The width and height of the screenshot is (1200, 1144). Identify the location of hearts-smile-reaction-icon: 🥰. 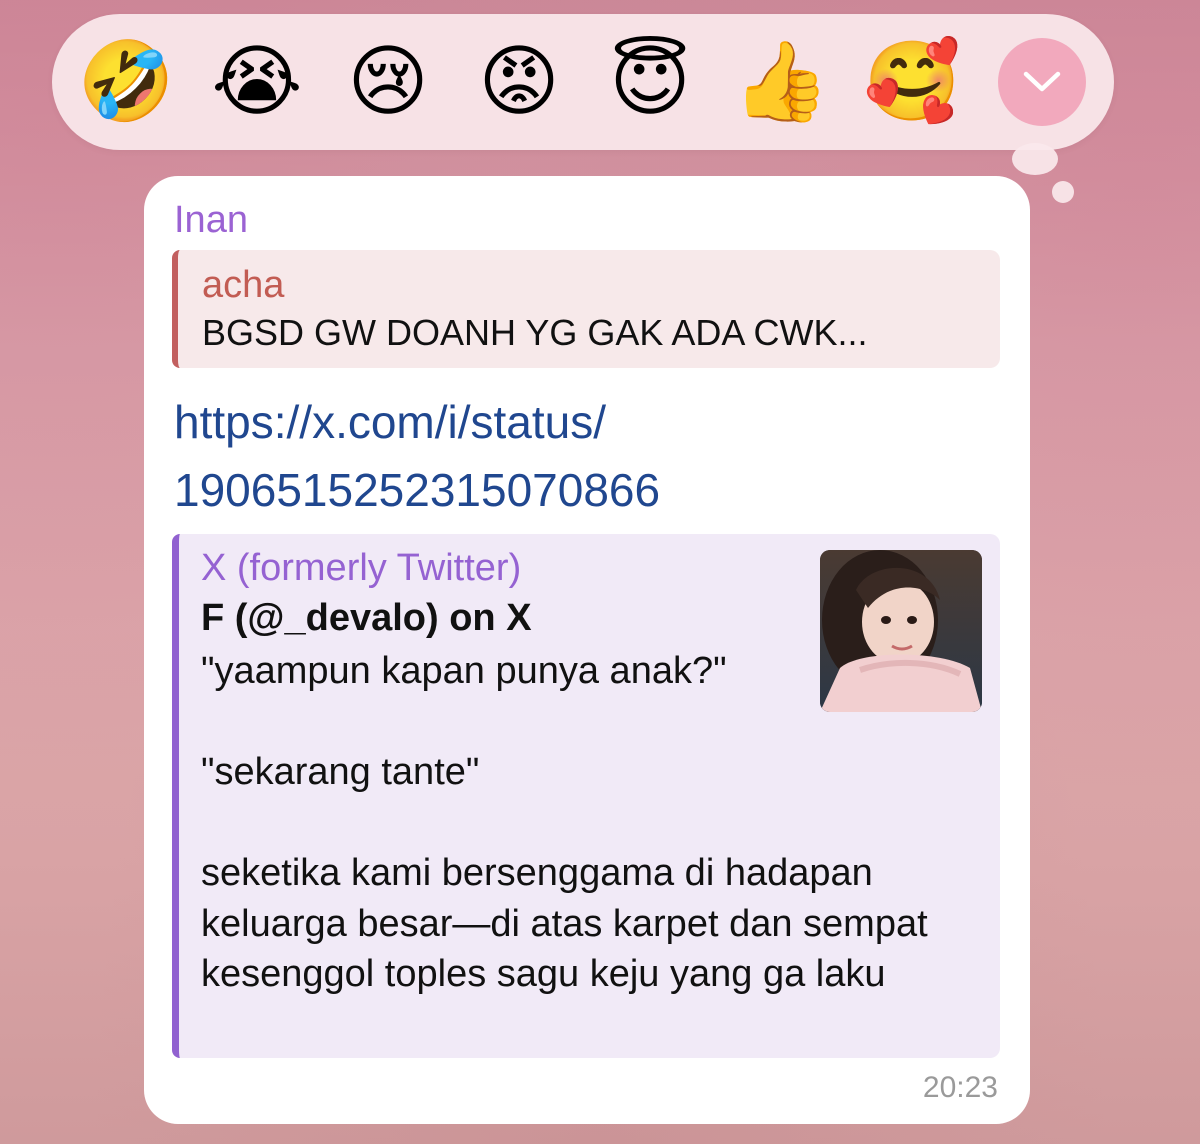
(911, 82).